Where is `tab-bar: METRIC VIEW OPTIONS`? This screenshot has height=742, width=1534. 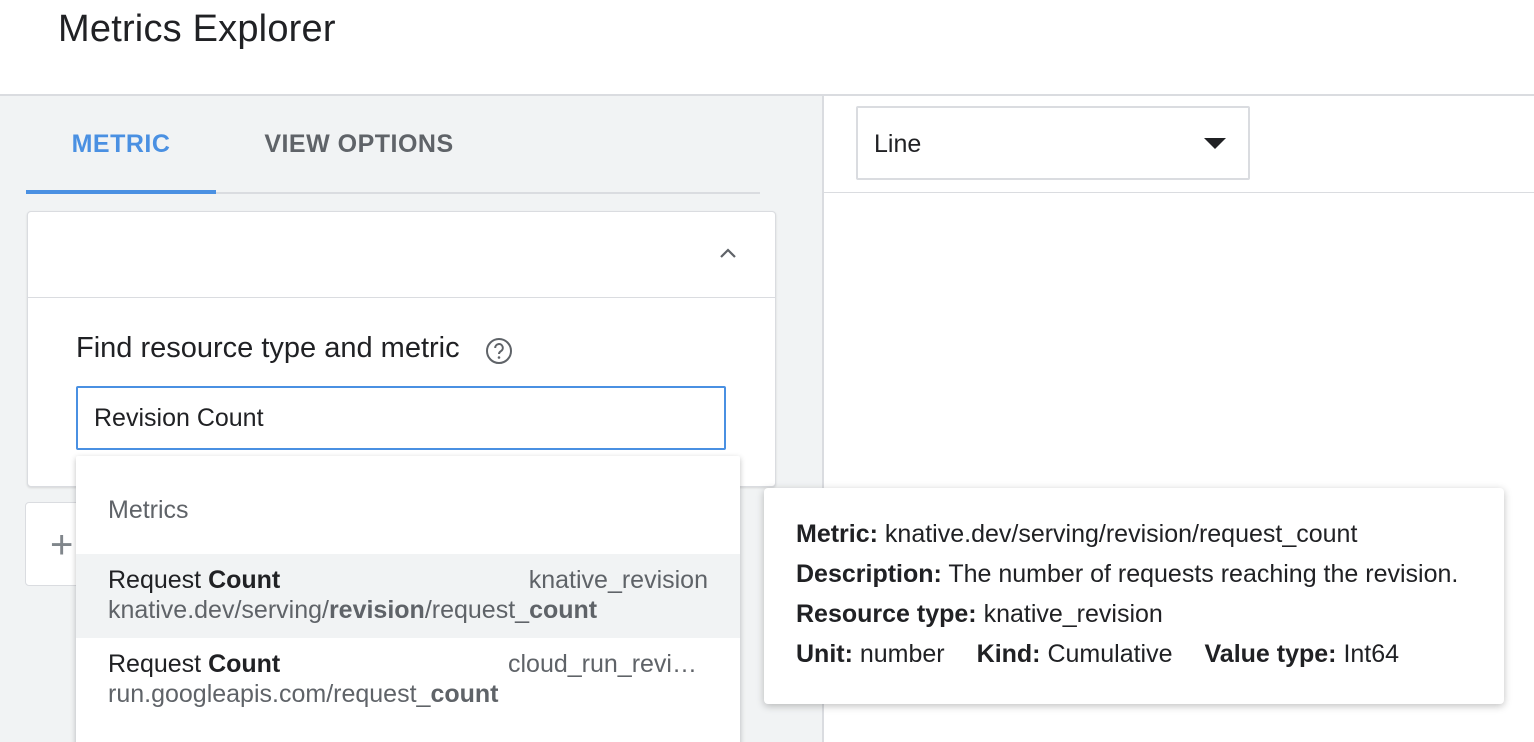 tab-bar: METRIC VIEW OPTIONS is located at coordinates (393, 145).